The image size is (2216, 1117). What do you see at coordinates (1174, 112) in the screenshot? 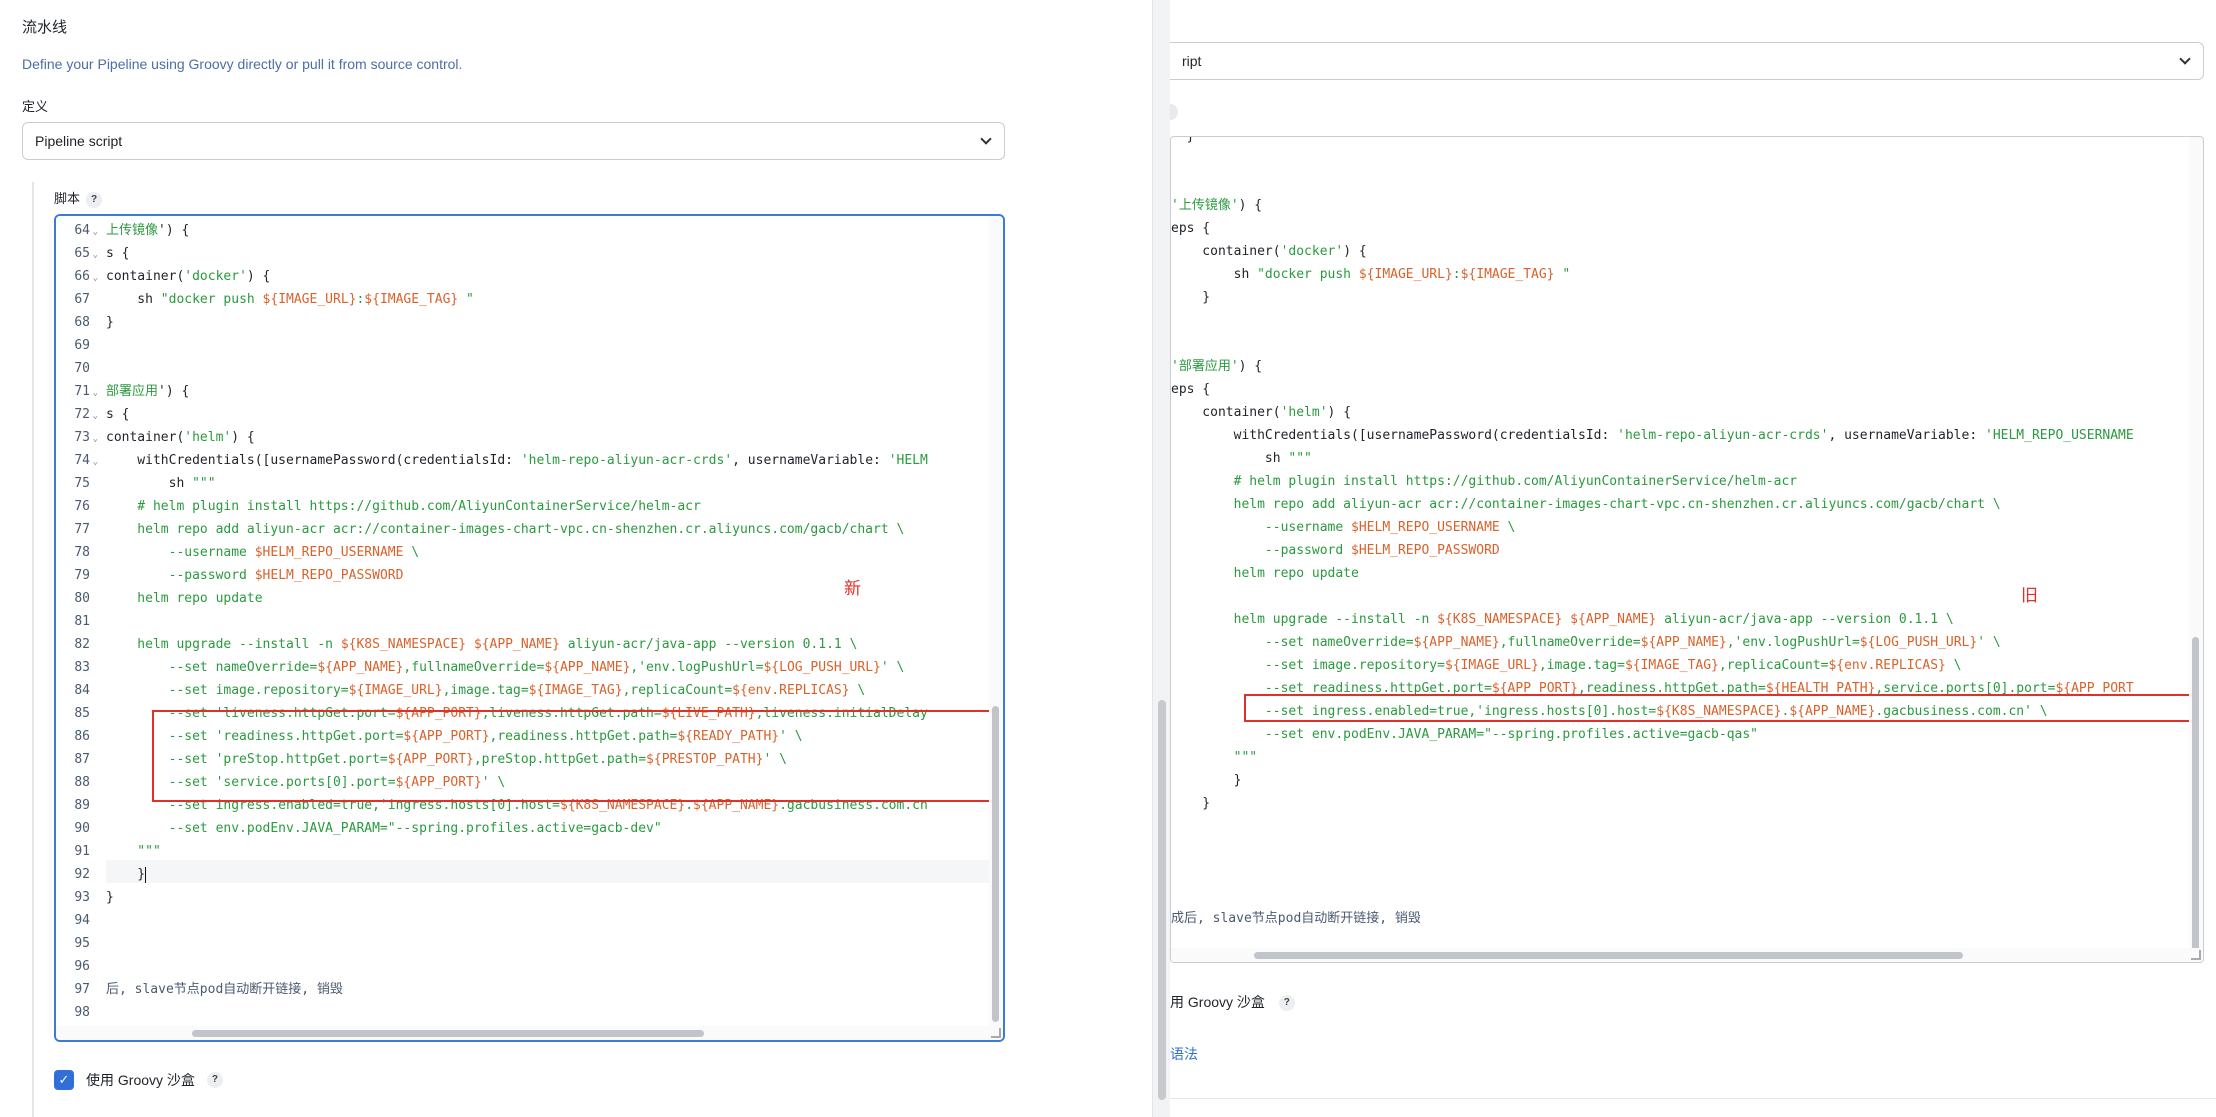
I see `help-icon` at bounding box center [1174, 112].